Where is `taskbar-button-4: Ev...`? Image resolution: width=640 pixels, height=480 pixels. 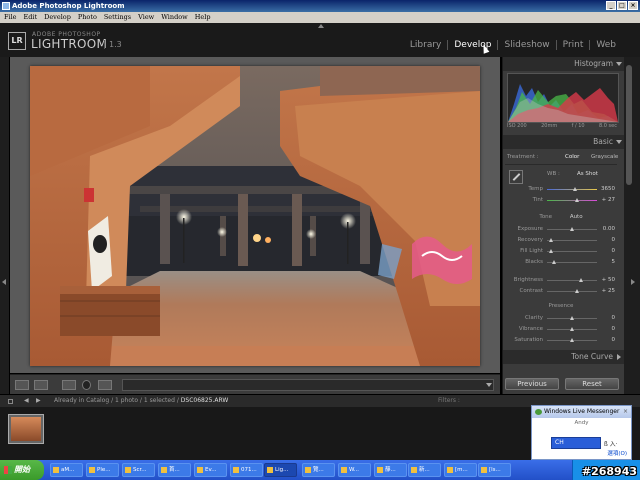 taskbar-button-4: Ev... is located at coordinates (210, 470).